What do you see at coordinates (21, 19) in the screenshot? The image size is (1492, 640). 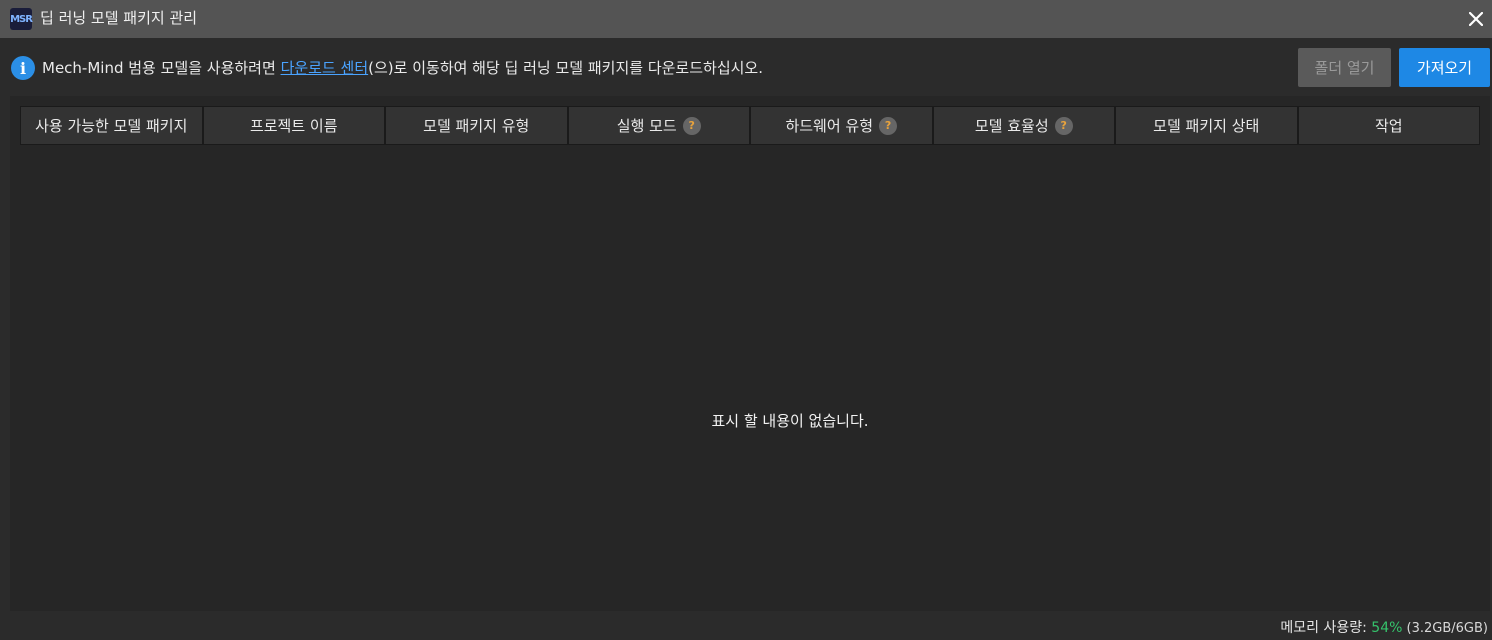 I see `app-logo: MSR` at bounding box center [21, 19].